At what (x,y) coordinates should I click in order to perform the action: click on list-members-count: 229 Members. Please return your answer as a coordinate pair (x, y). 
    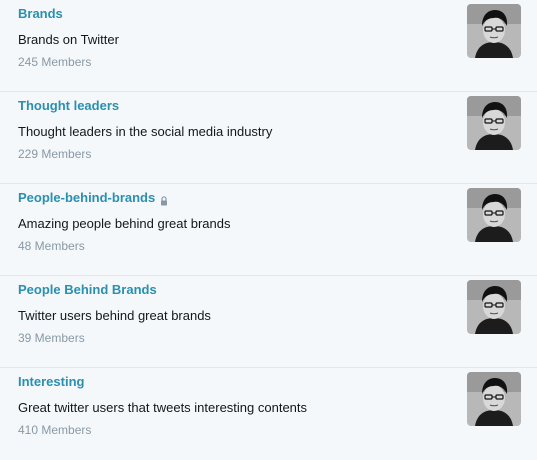
    Looking at the image, I should click on (54, 154).